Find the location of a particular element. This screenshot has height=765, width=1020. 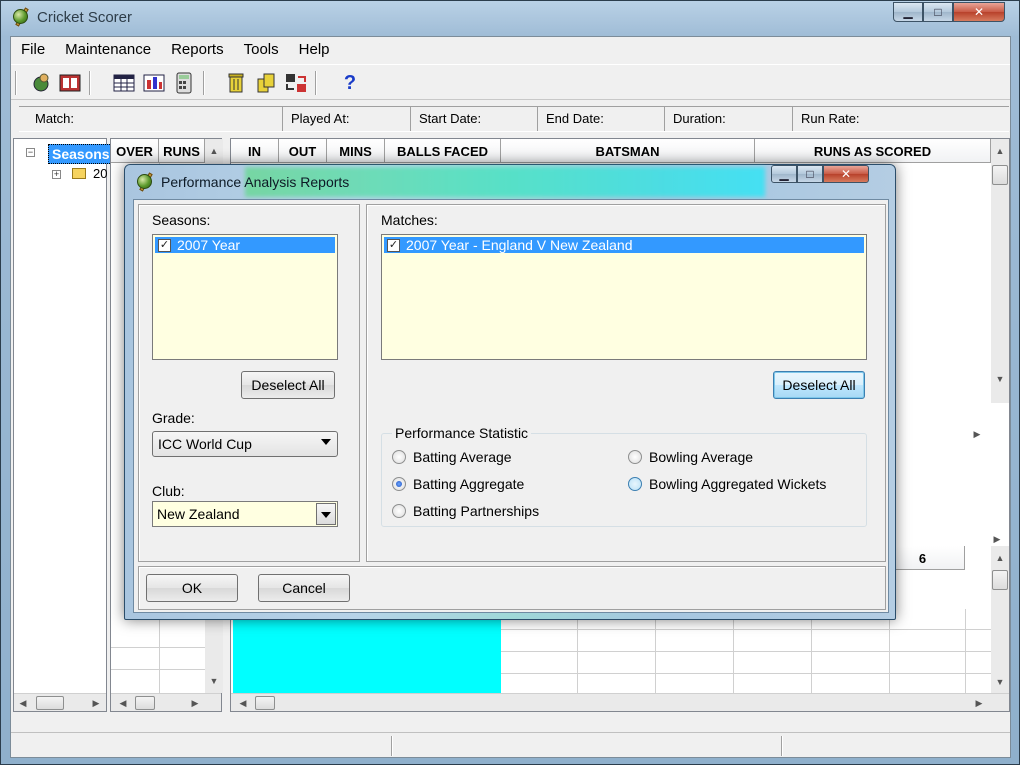

grade-label: Grade: is located at coordinates (173, 418).